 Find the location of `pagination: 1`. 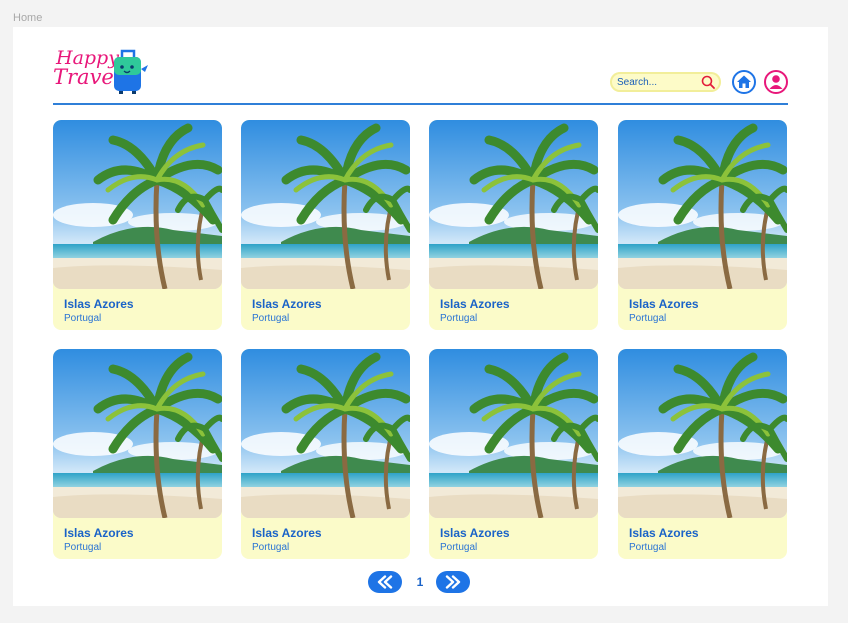

pagination: 1 is located at coordinates (420, 583).